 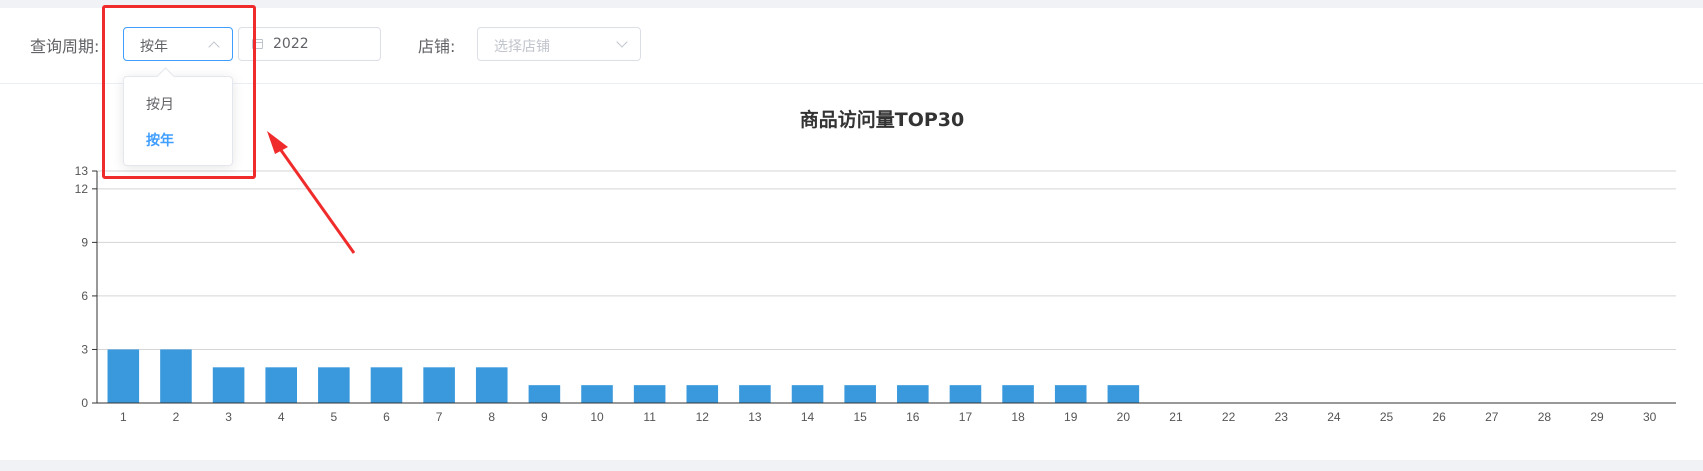 I want to click on x-tick-label: 6, so click(x=386, y=417).